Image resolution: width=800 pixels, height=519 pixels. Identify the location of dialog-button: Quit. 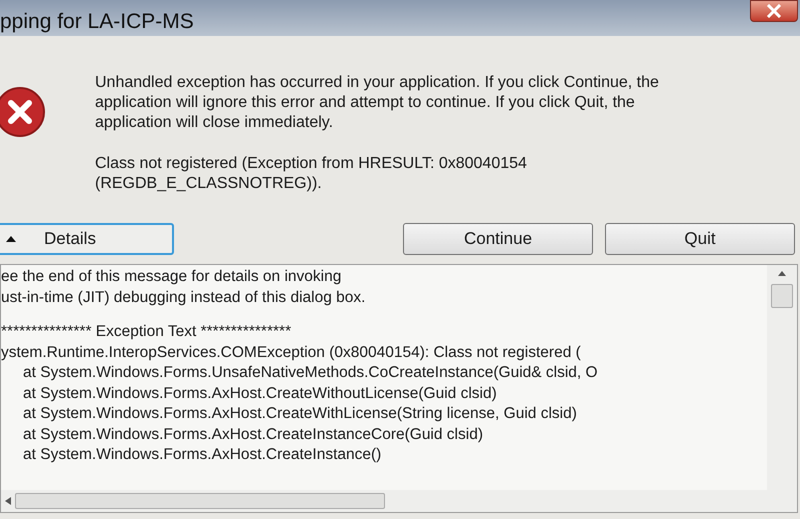
(700, 239).